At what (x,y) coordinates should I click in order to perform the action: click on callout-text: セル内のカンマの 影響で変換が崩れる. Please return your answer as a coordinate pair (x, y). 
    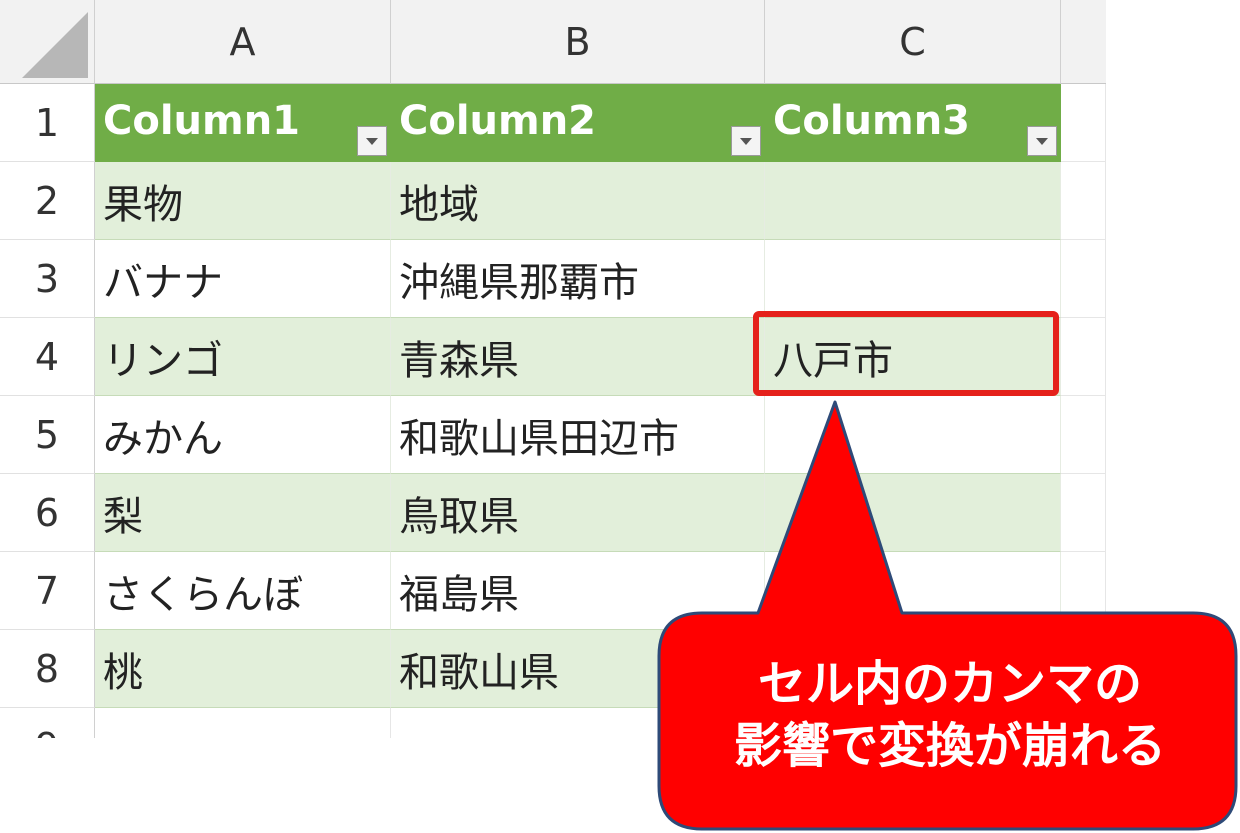
    Looking at the image, I should click on (950, 715).